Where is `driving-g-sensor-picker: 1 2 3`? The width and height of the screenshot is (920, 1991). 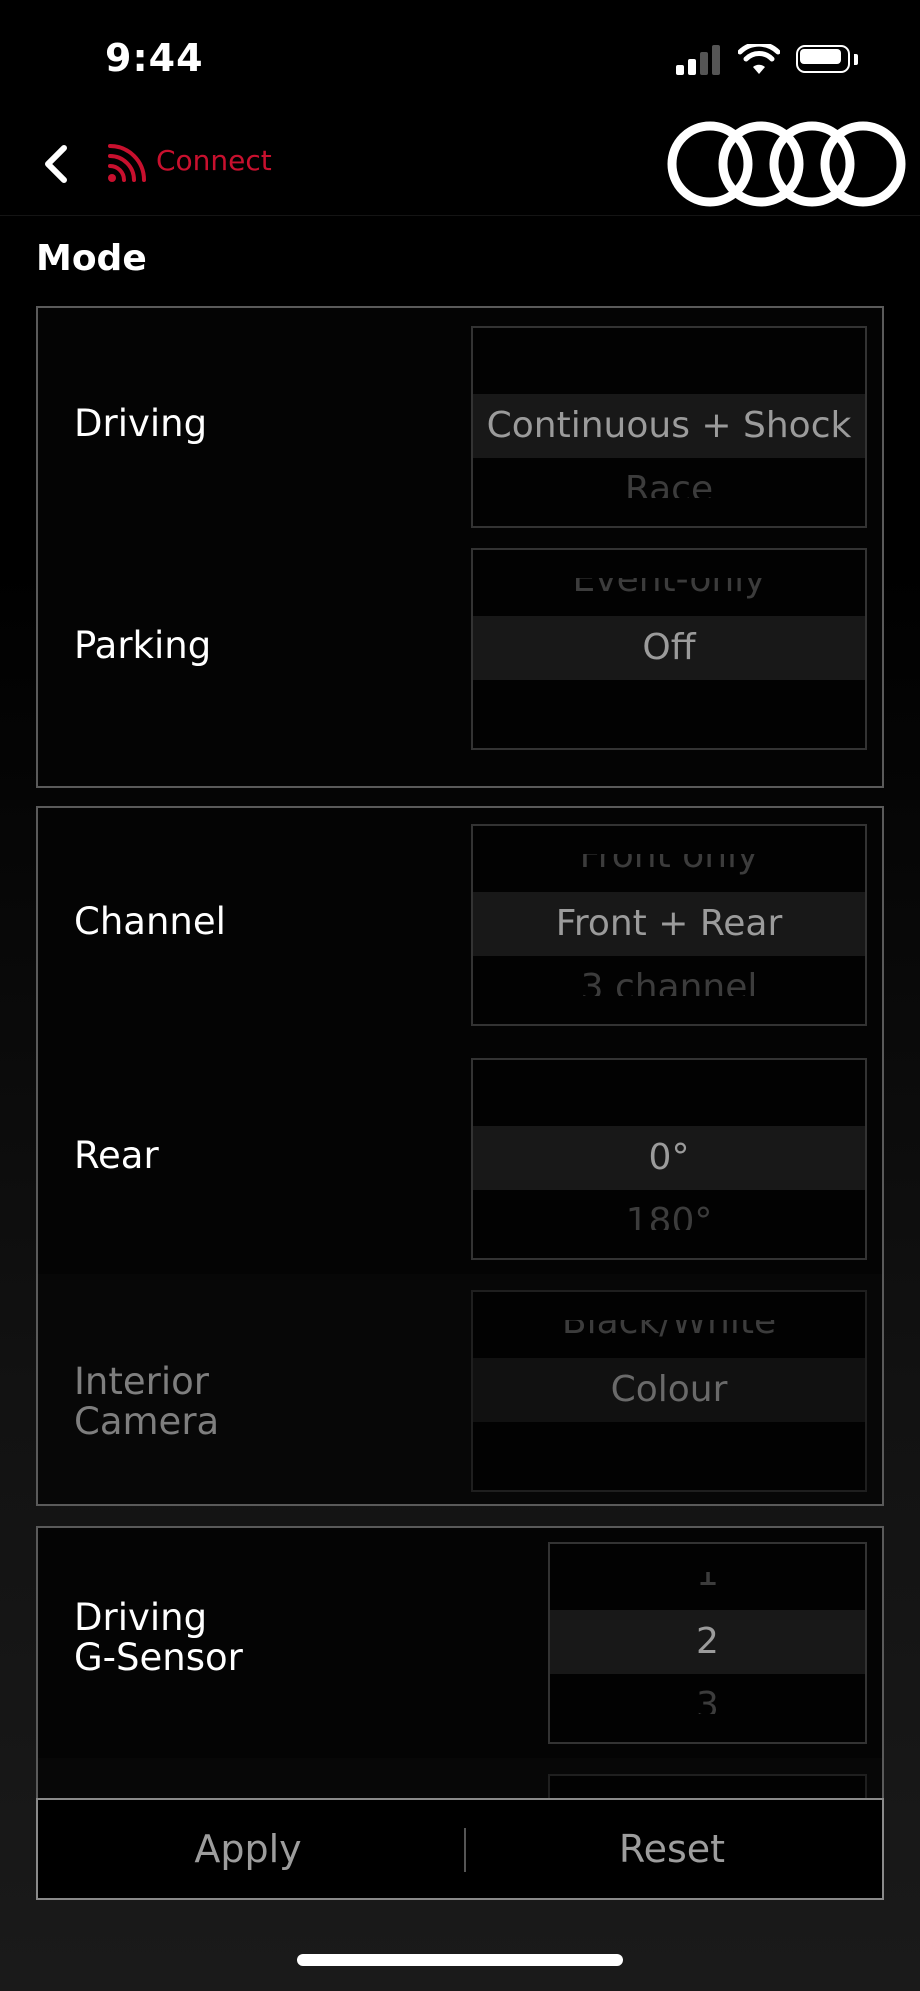
driving-g-sensor-picker: 1 2 3 is located at coordinates (707, 1643).